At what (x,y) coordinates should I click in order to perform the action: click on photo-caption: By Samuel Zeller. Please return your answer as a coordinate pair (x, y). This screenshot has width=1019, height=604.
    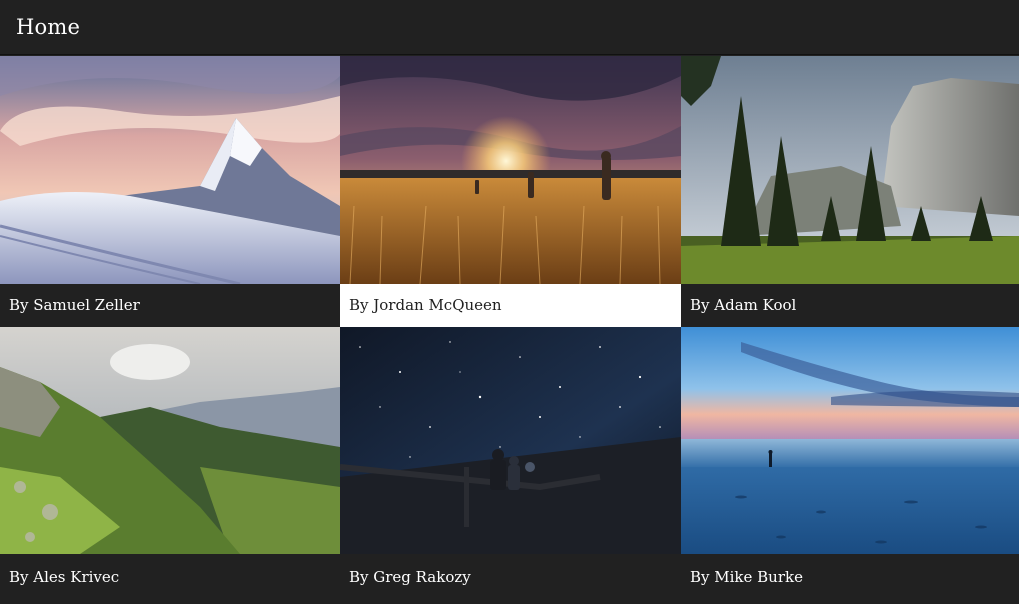
    Looking at the image, I should click on (170, 305).